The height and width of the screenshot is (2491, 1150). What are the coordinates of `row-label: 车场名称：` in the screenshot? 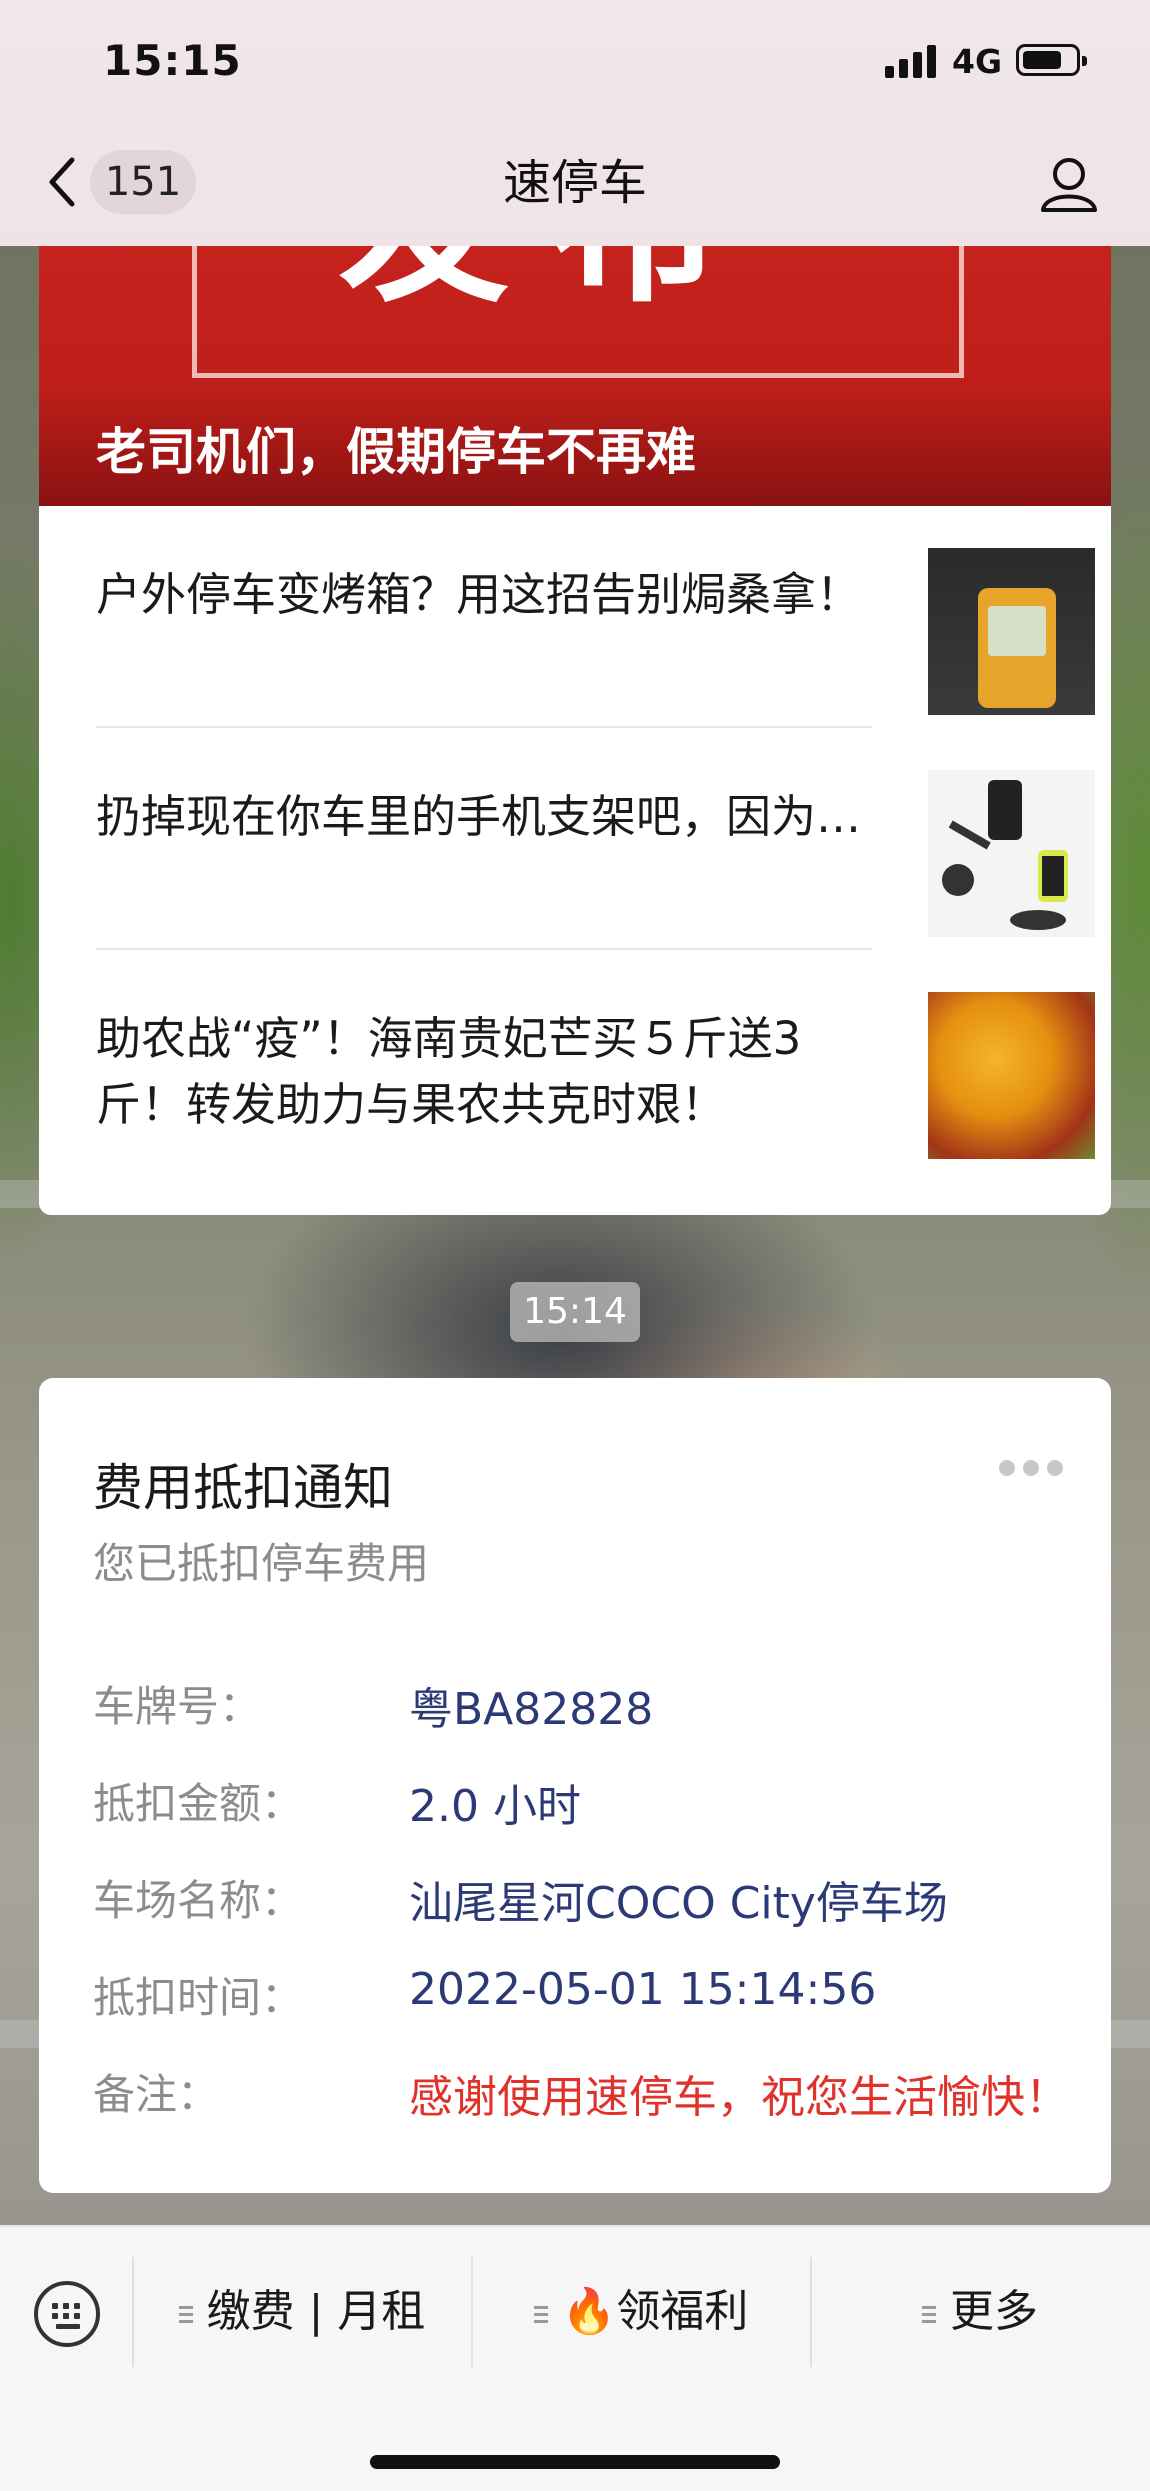 It's located at (198, 1900).